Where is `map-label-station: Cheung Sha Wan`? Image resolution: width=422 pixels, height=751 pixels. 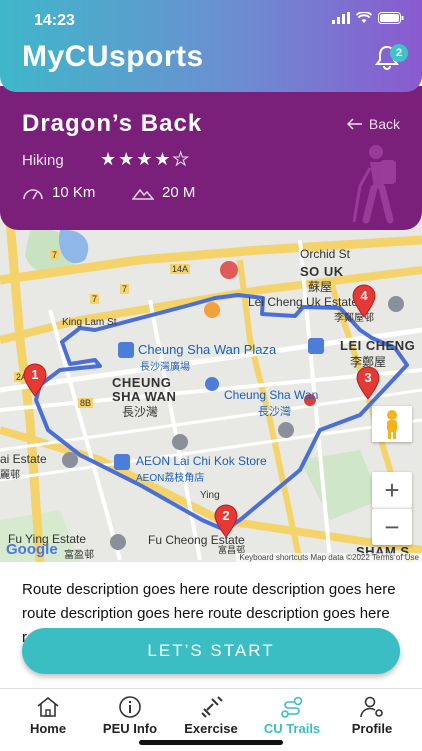 map-label-station: Cheung Sha Wan is located at coordinates (271, 395).